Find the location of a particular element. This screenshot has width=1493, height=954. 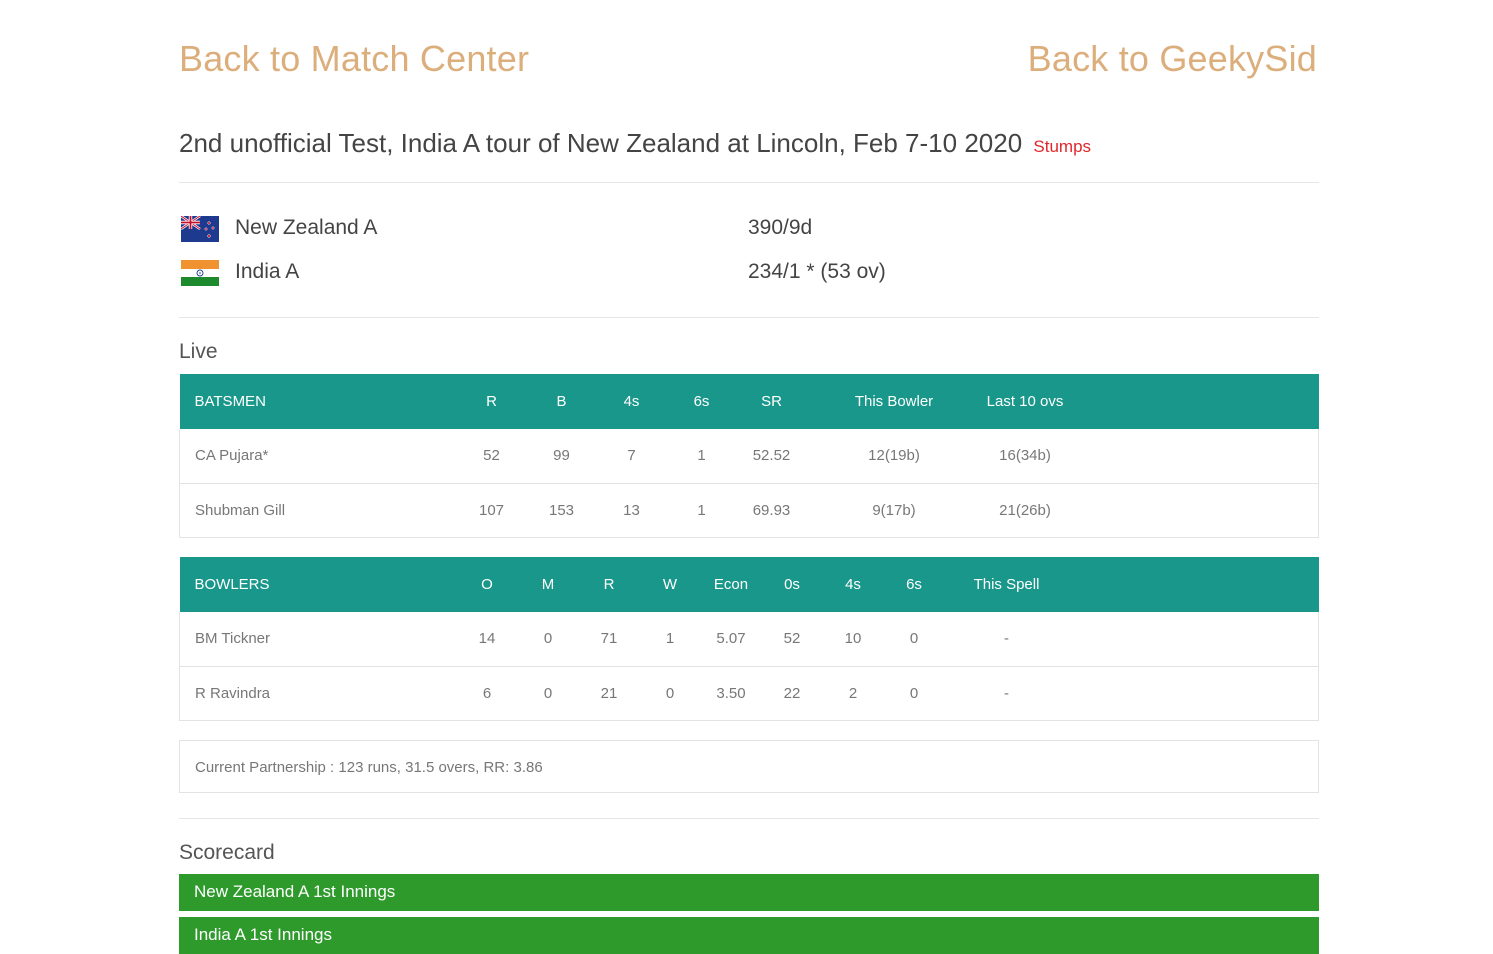

column-header: SR is located at coordinates (771, 401).